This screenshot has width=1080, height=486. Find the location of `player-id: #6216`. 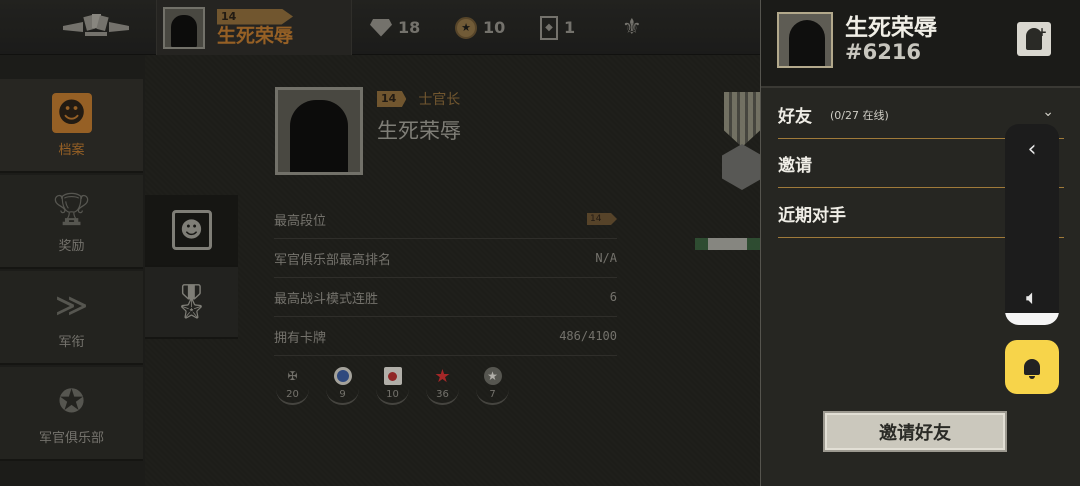

player-id: #6216 is located at coordinates (883, 52).